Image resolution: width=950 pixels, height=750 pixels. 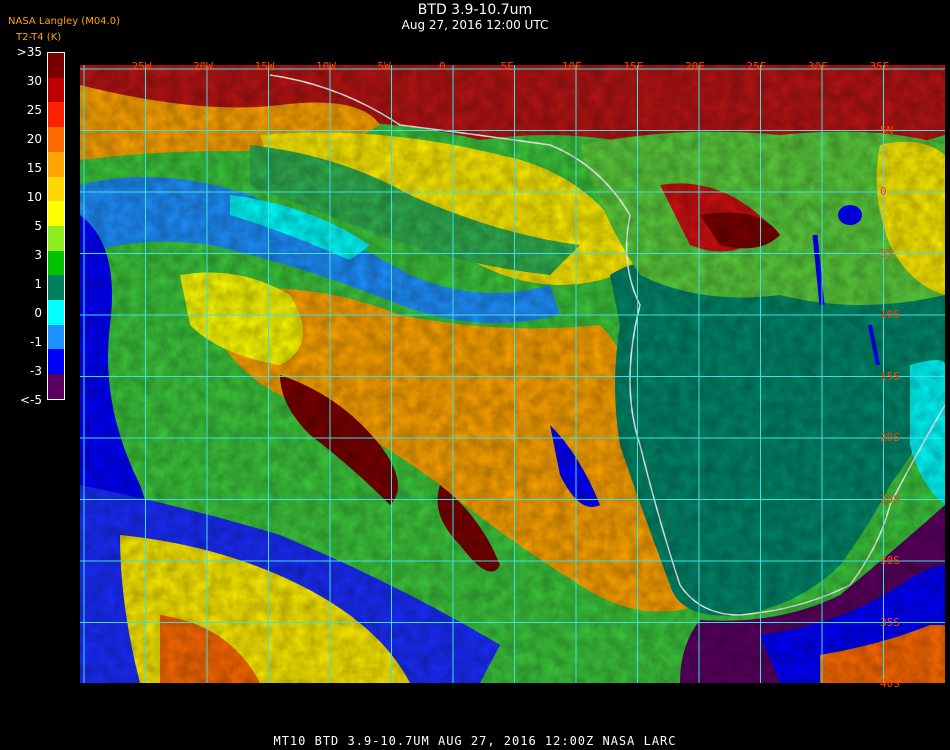 I want to click on latitude-label: 40S, so click(x=890, y=683).